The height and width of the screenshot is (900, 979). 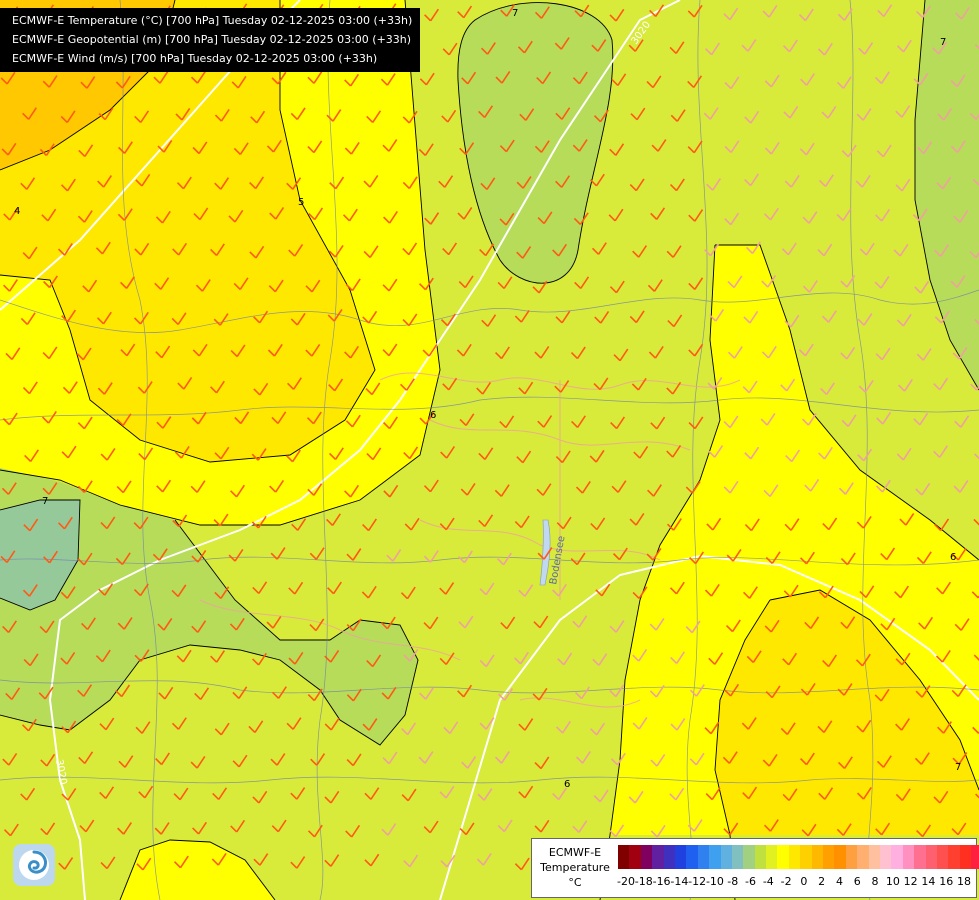 What do you see at coordinates (910, 881) in the screenshot?
I see `legend-tick: 12` at bounding box center [910, 881].